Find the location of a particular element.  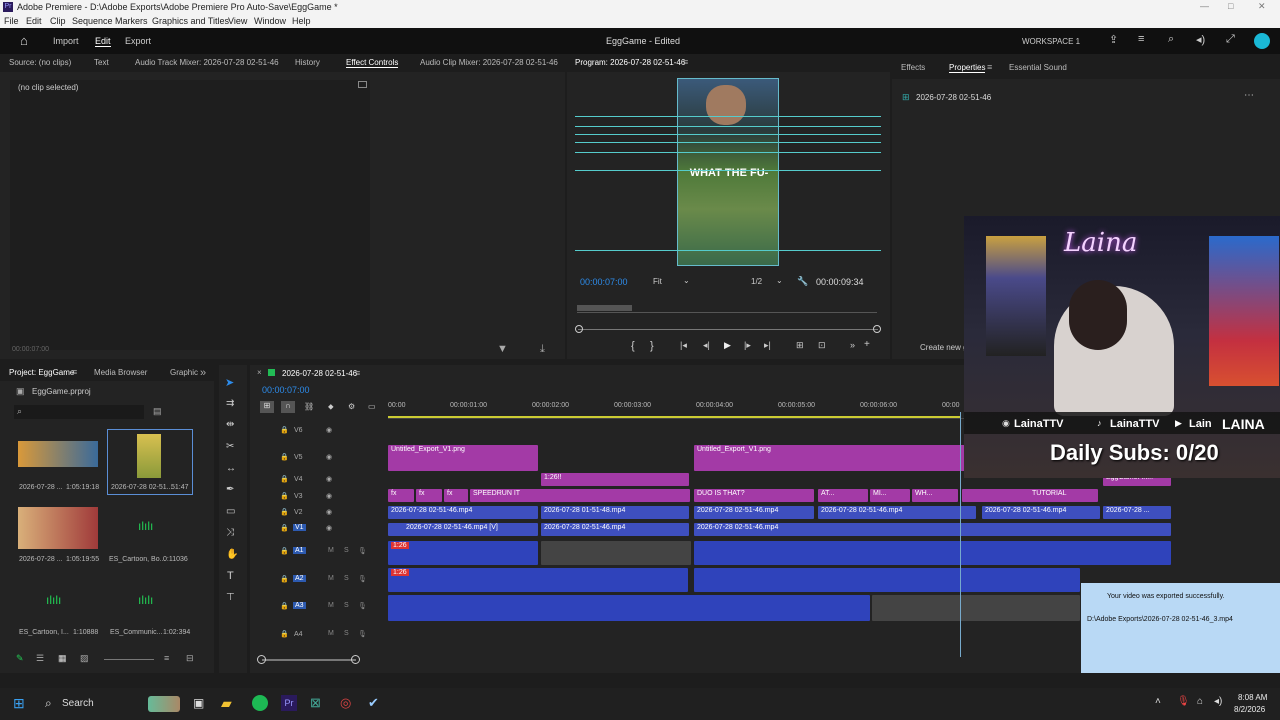

automate-icon: ⊟ is located at coordinates (190, 658).